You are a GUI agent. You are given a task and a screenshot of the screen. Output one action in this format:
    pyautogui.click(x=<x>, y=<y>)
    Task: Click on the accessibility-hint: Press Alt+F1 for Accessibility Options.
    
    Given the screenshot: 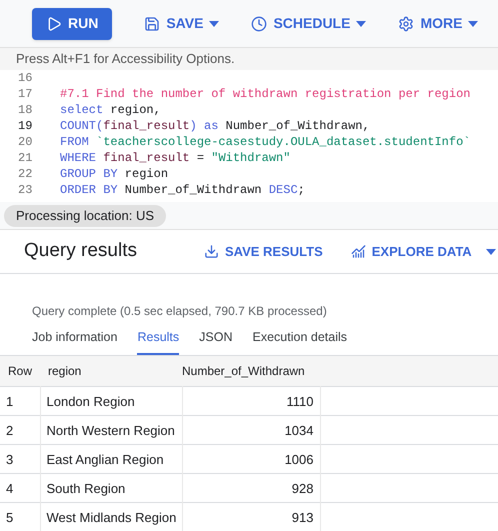 What is the action you would take?
    pyautogui.click(x=249, y=59)
    